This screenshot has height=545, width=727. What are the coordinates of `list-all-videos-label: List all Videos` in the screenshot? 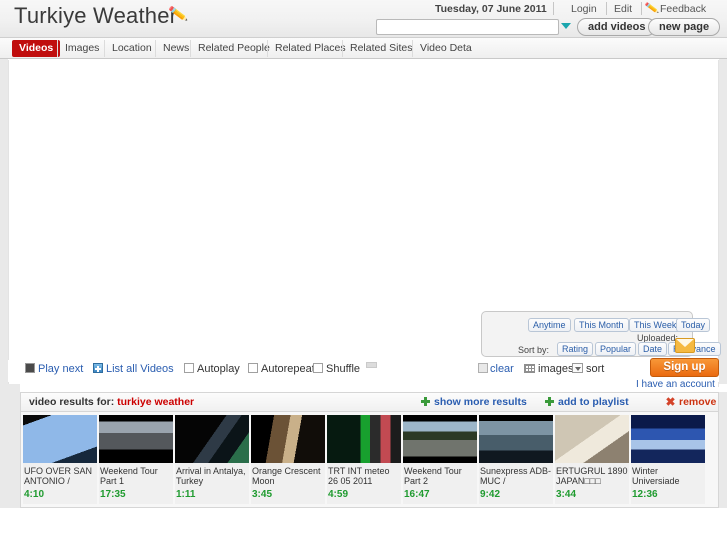 It's located at (140, 369).